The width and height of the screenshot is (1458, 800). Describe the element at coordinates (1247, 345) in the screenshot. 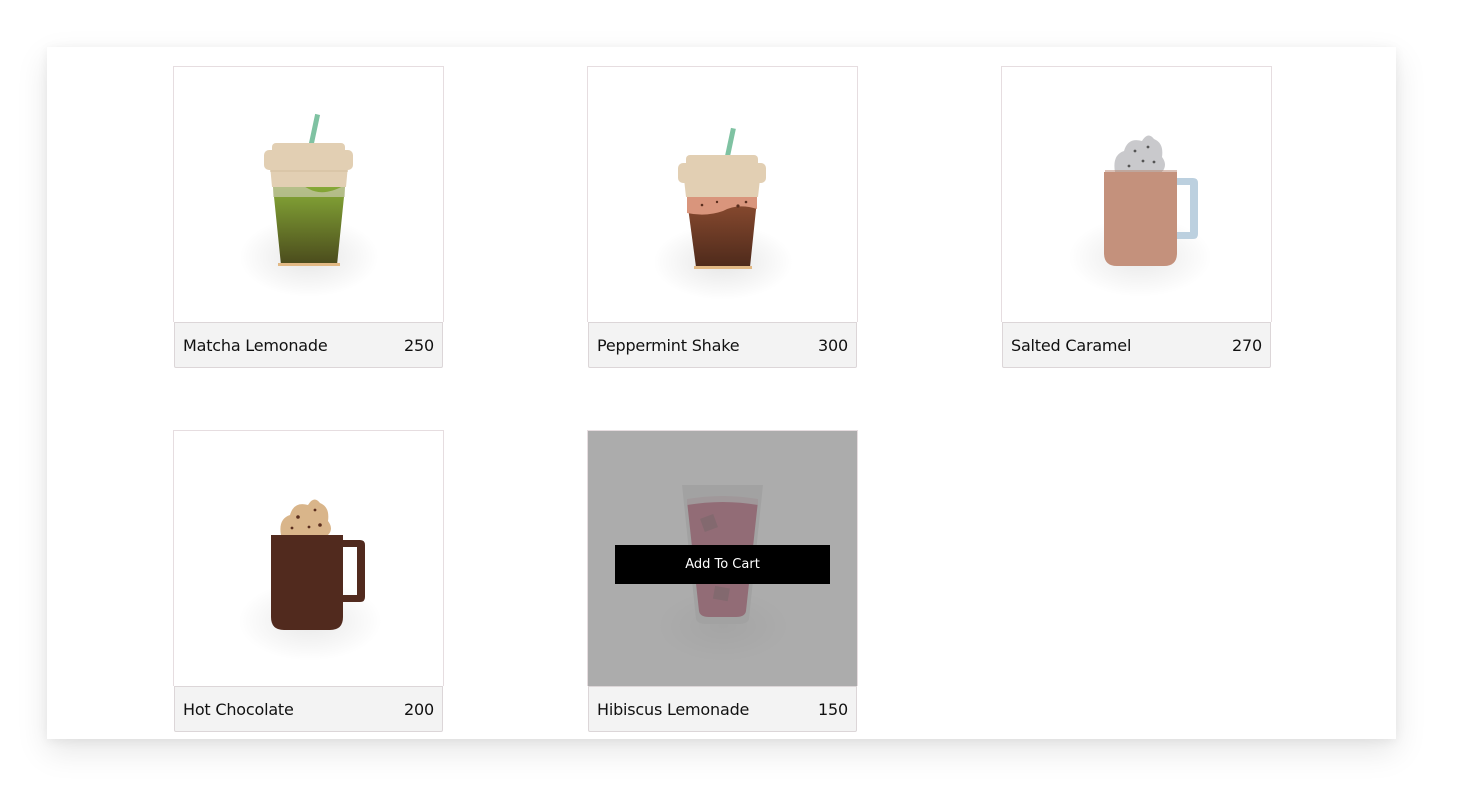

I see `product-price: 270` at that location.